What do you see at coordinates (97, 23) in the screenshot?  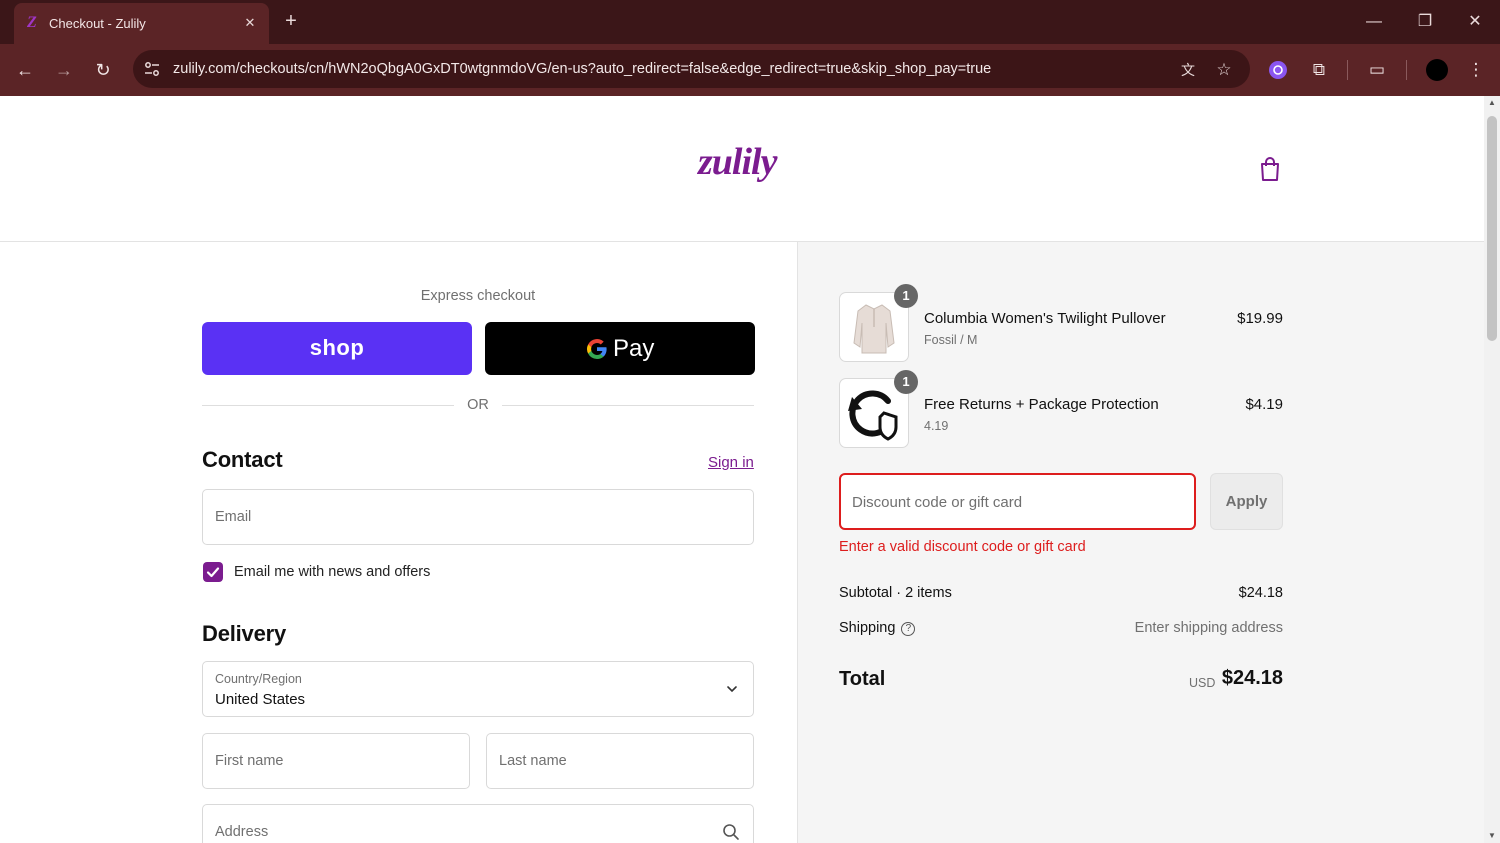 I see `tab-title: Checkout - Zulily` at bounding box center [97, 23].